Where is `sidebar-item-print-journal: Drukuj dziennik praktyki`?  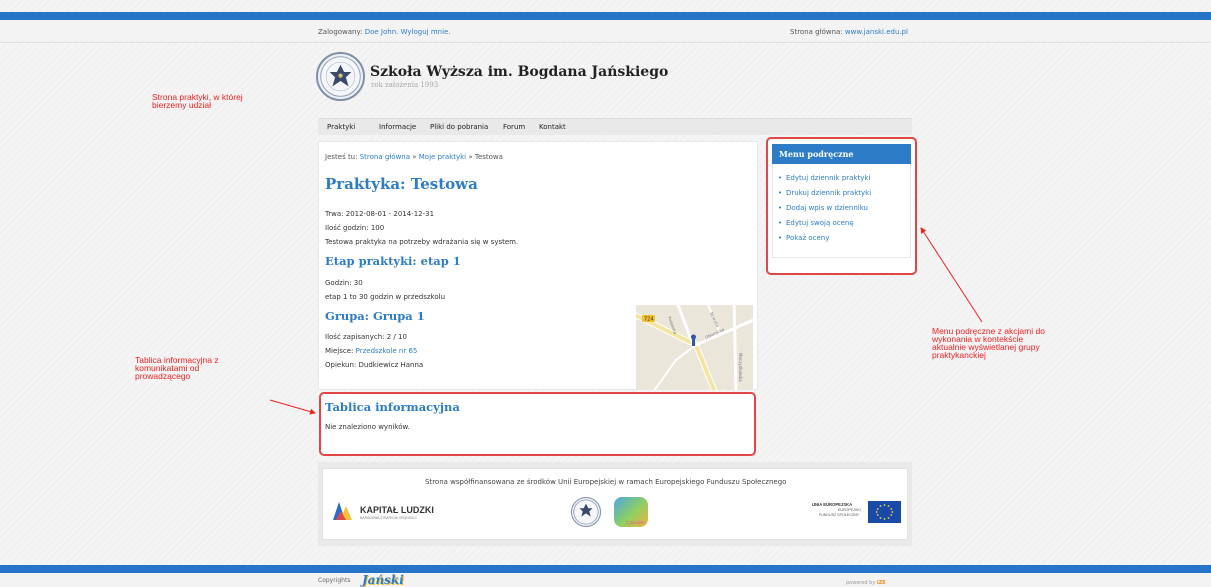
sidebar-item-print-journal: Drukuj dziennik praktyki is located at coordinates (824, 193).